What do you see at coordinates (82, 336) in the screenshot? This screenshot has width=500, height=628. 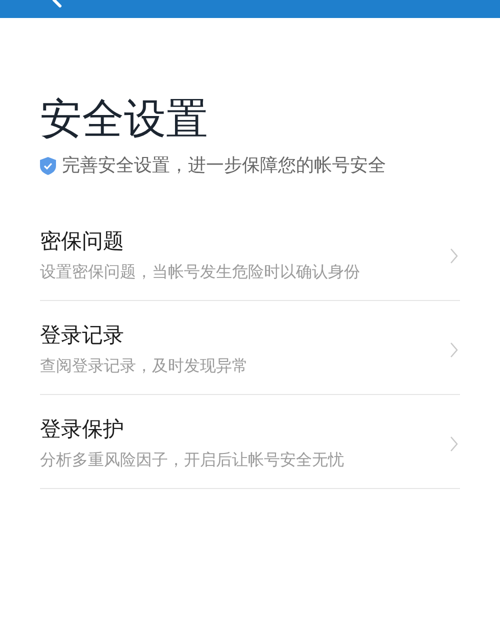 I see `item-title: 登录记录` at bounding box center [82, 336].